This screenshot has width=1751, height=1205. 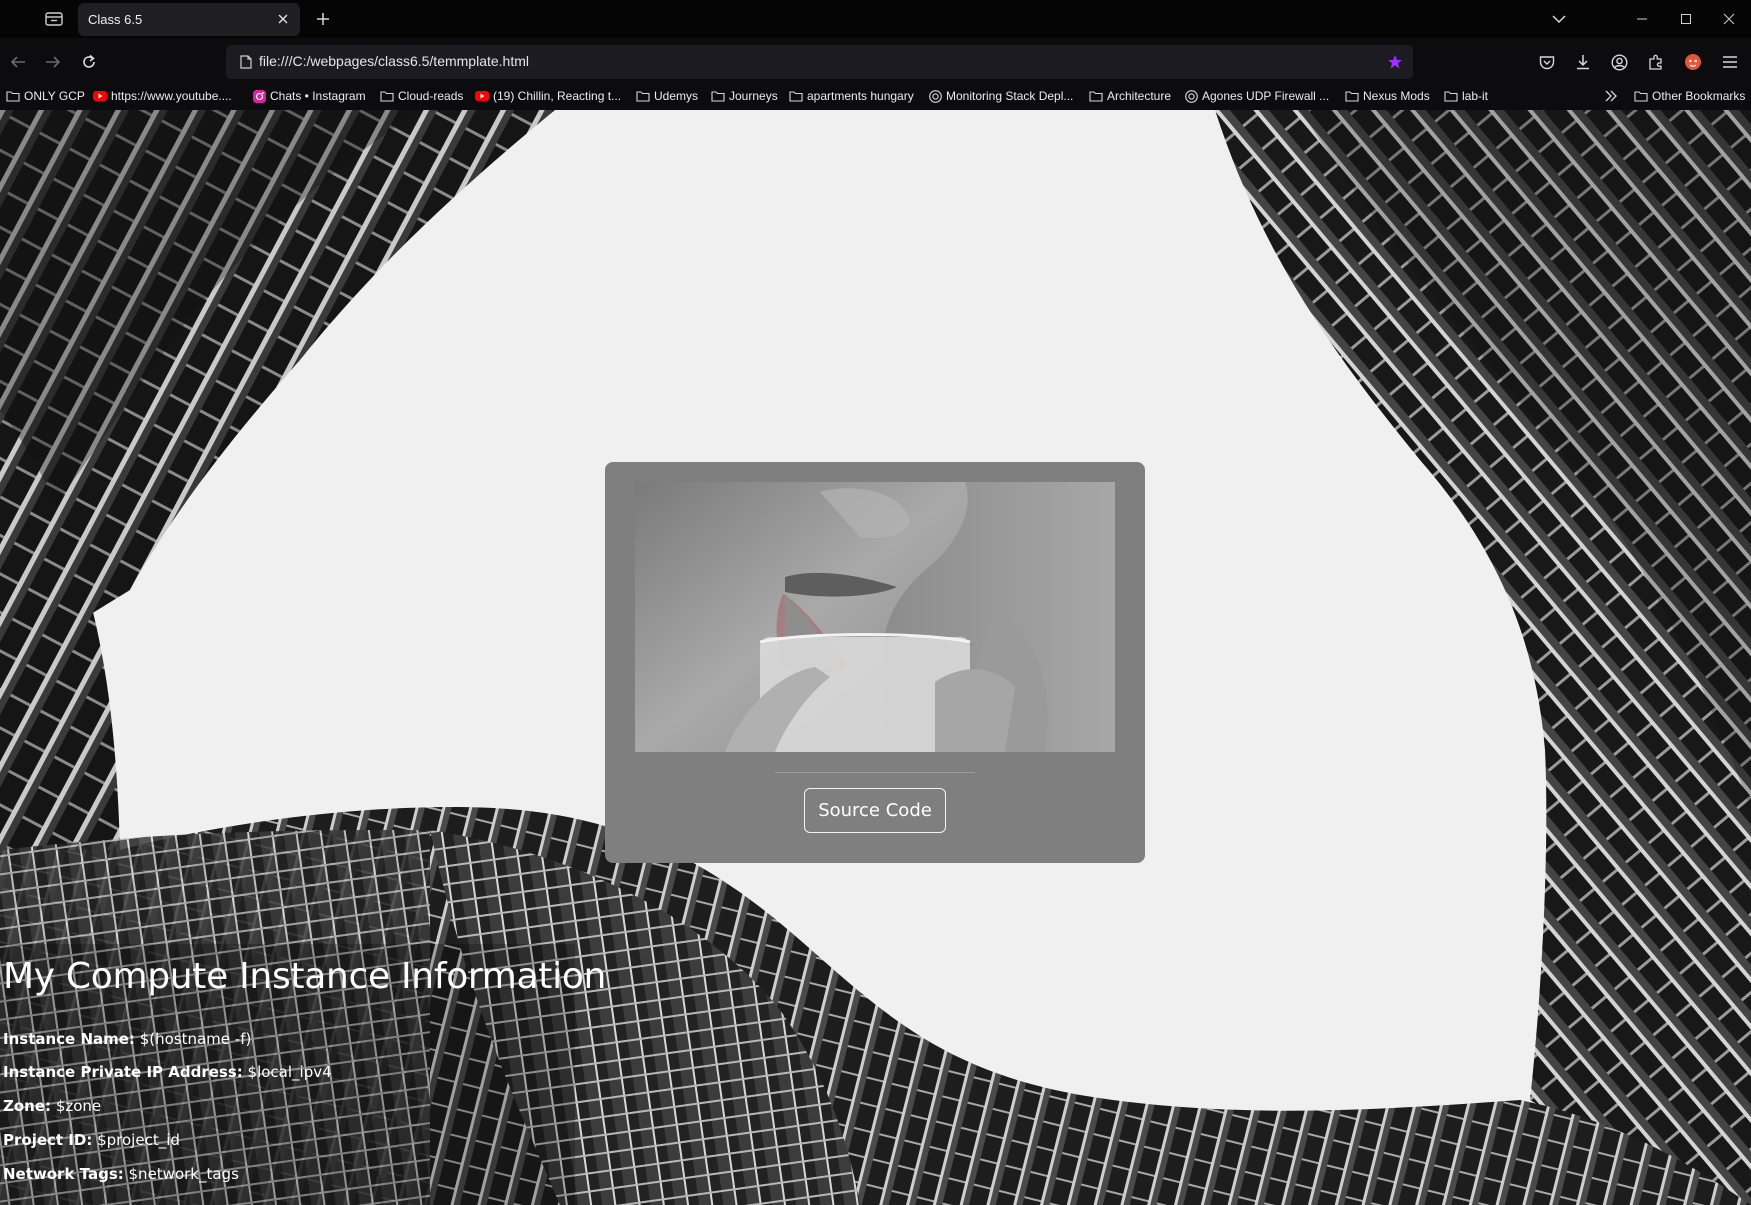 I want to click on reload-button, so click(x=89, y=62).